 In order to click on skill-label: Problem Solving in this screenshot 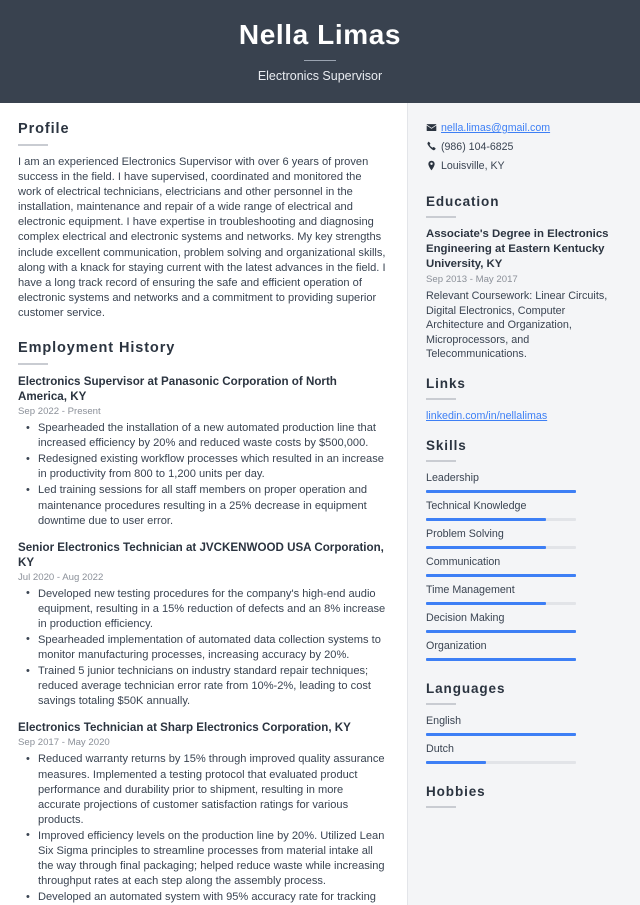, I will do `click(465, 533)`.